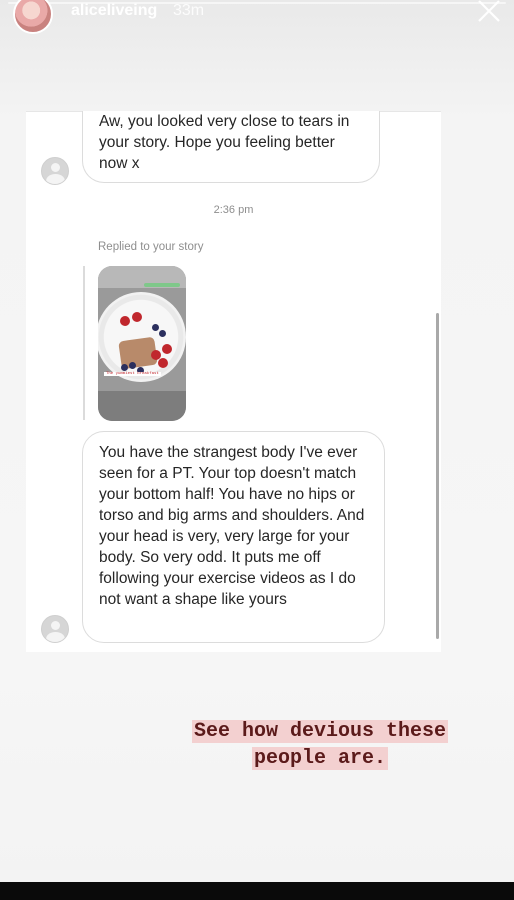 This screenshot has height=900, width=514. I want to click on reply-quote-line, so click(84, 343).